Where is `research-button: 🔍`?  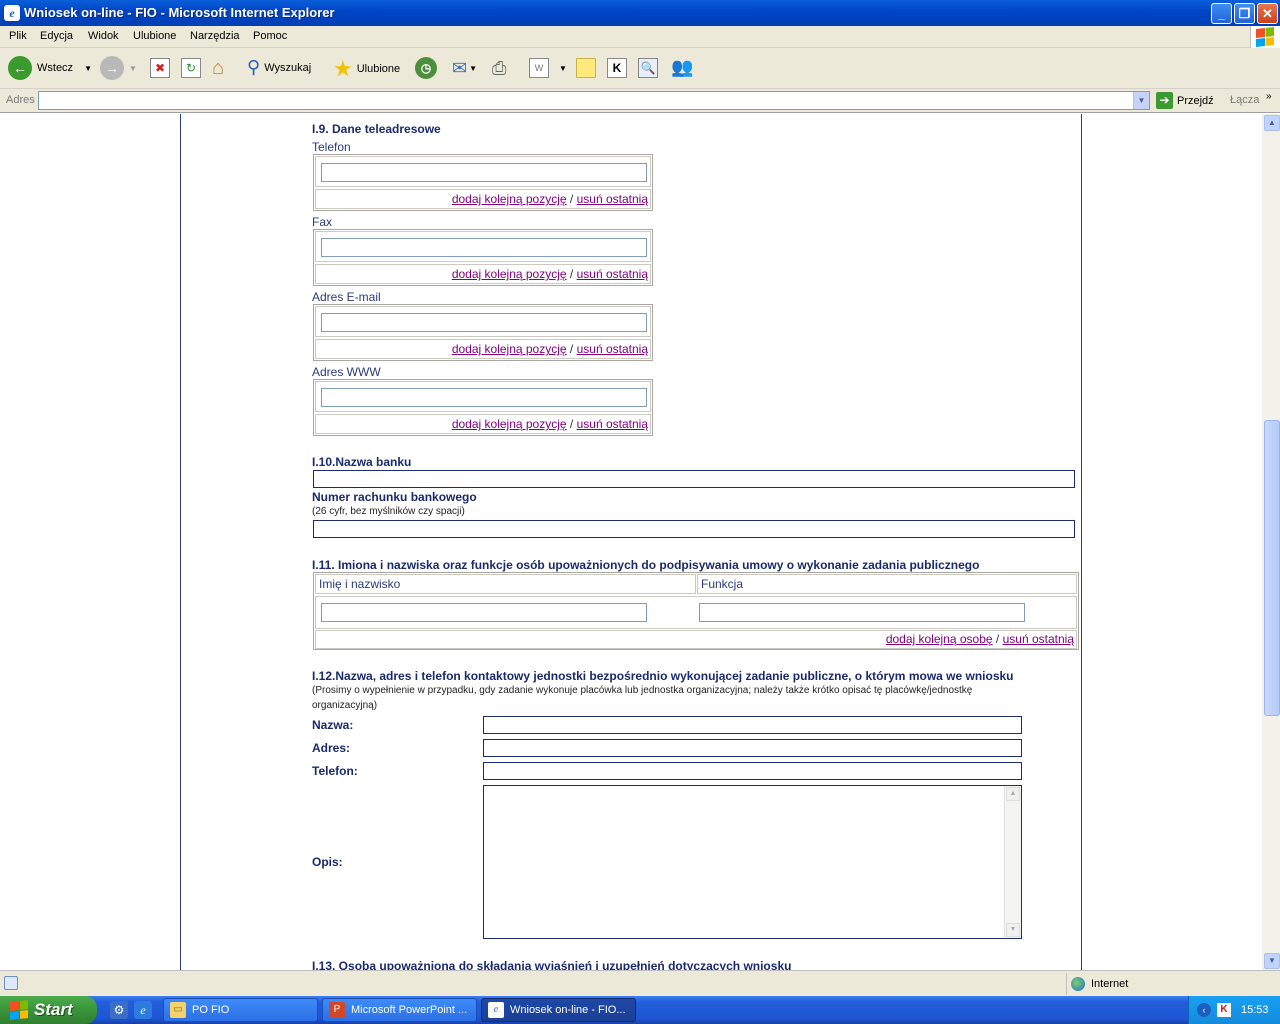 research-button: 🔍 is located at coordinates (648, 68).